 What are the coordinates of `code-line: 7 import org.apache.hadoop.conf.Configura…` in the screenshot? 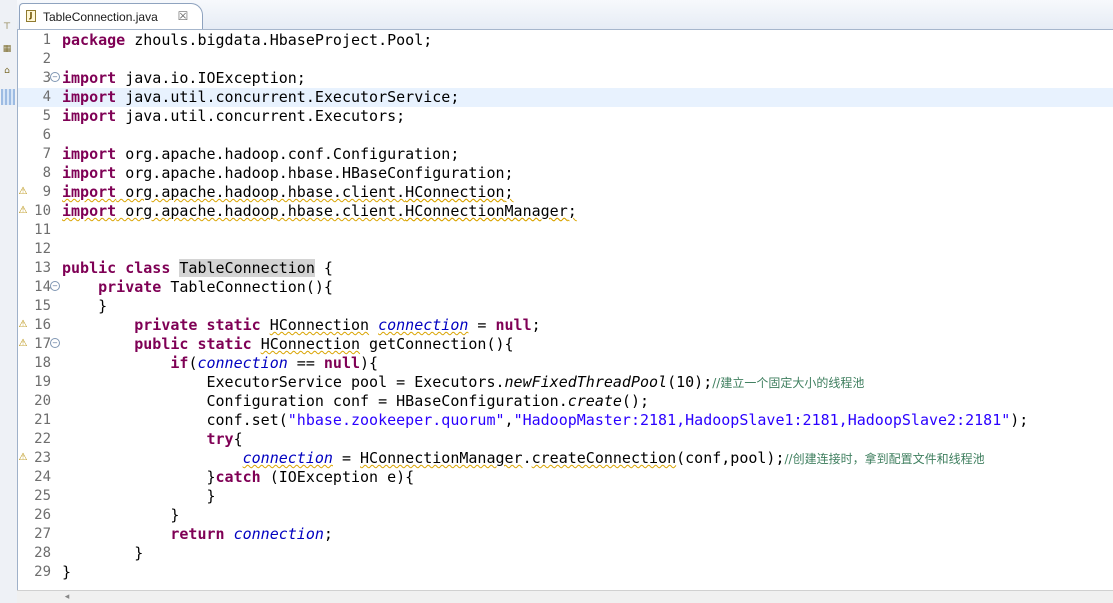 It's located at (565, 154).